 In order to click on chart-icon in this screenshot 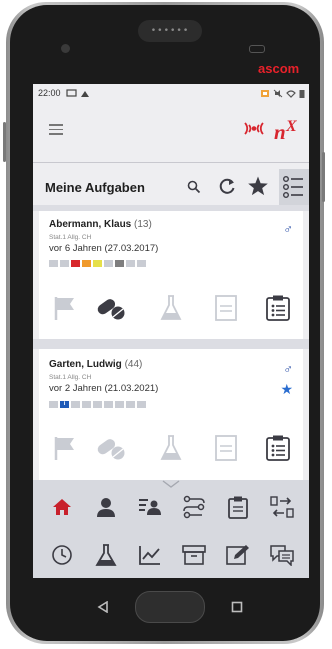, I will do `click(150, 555)`.